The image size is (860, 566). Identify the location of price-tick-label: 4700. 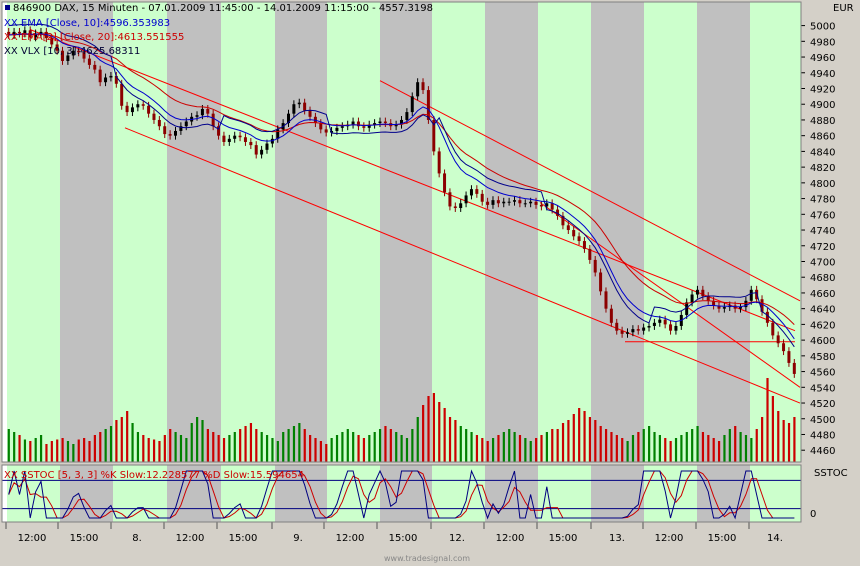
(822, 262).